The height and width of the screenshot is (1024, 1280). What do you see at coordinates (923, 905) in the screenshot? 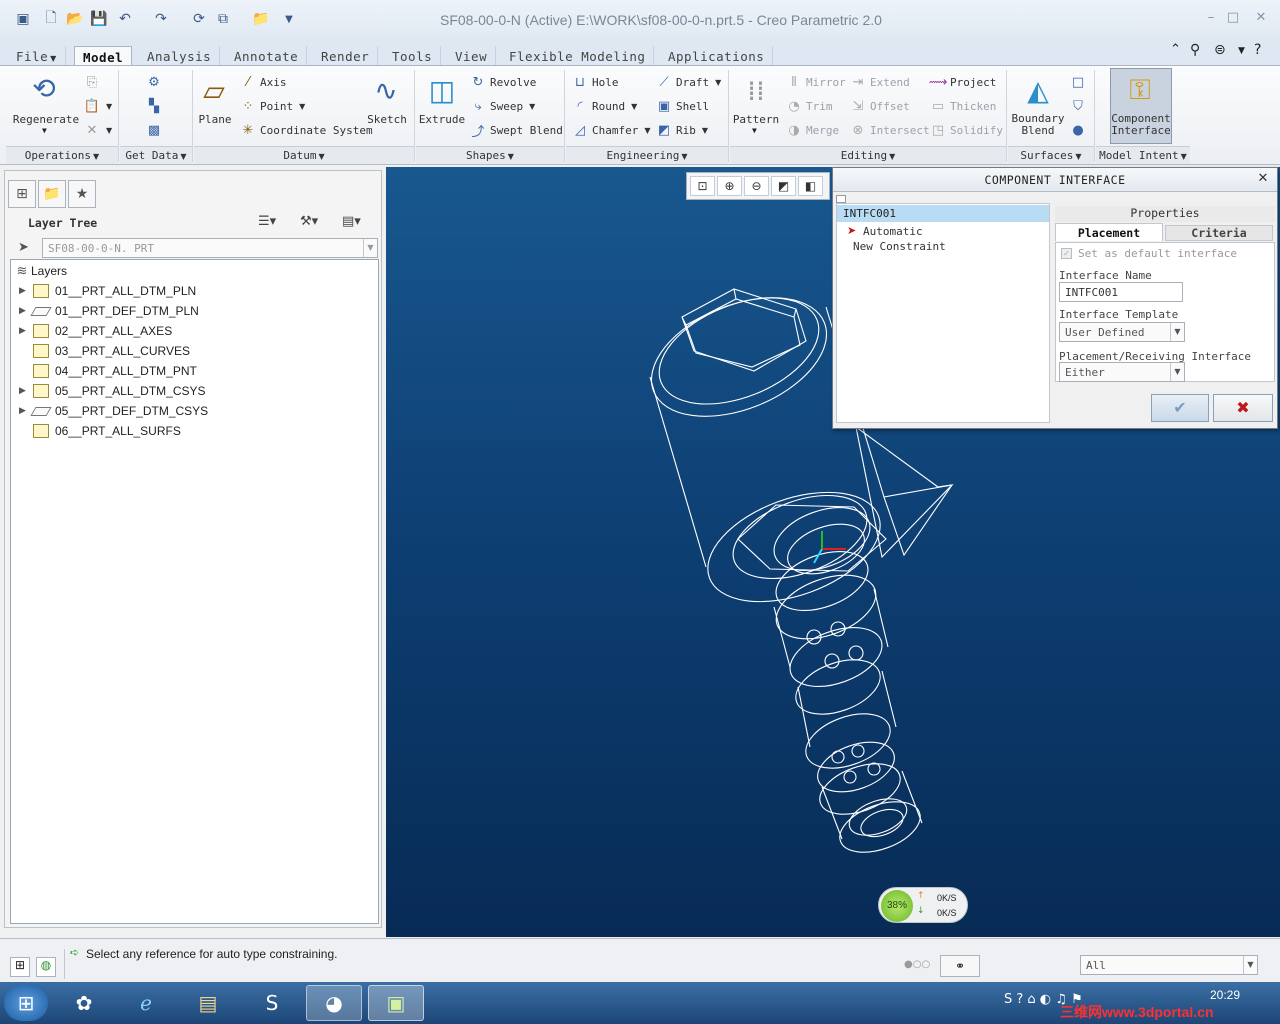
I see `network-monitor: 38% ↑ ↓ 0K/S 0K/S` at bounding box center [923, 905].